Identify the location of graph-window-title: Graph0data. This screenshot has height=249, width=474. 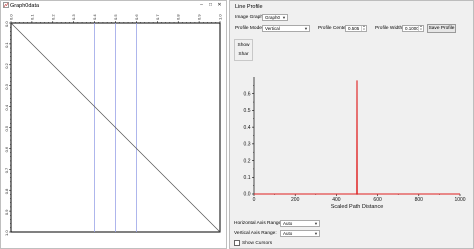
(25, 5).